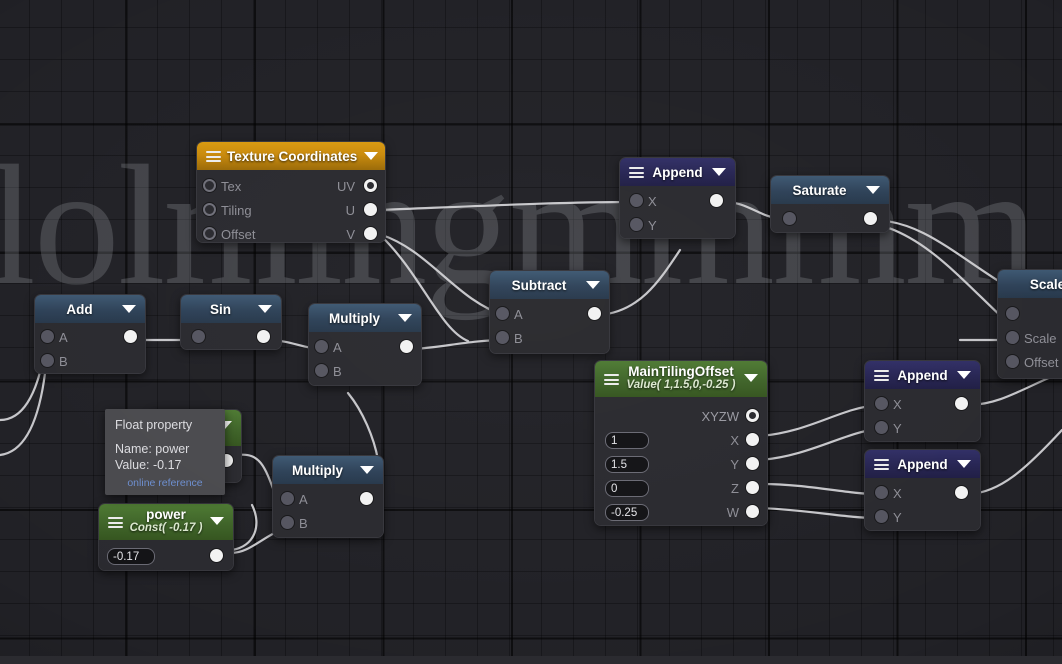 This screenshot has width=1062, height=664. Describe the element at coordinates (549, 285) in the screenshot. I see `node-header-subtract: Subtract` at that location.